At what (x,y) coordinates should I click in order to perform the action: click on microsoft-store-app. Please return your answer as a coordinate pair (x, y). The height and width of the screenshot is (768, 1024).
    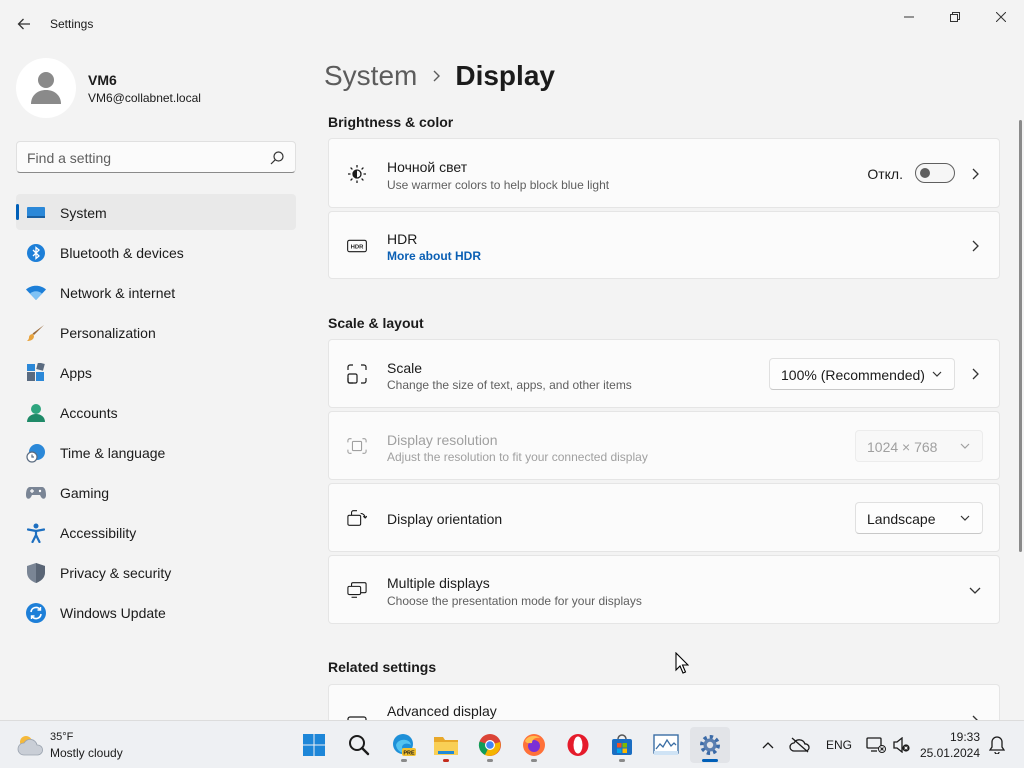
    Looking at the image, I should click on (622, 745).